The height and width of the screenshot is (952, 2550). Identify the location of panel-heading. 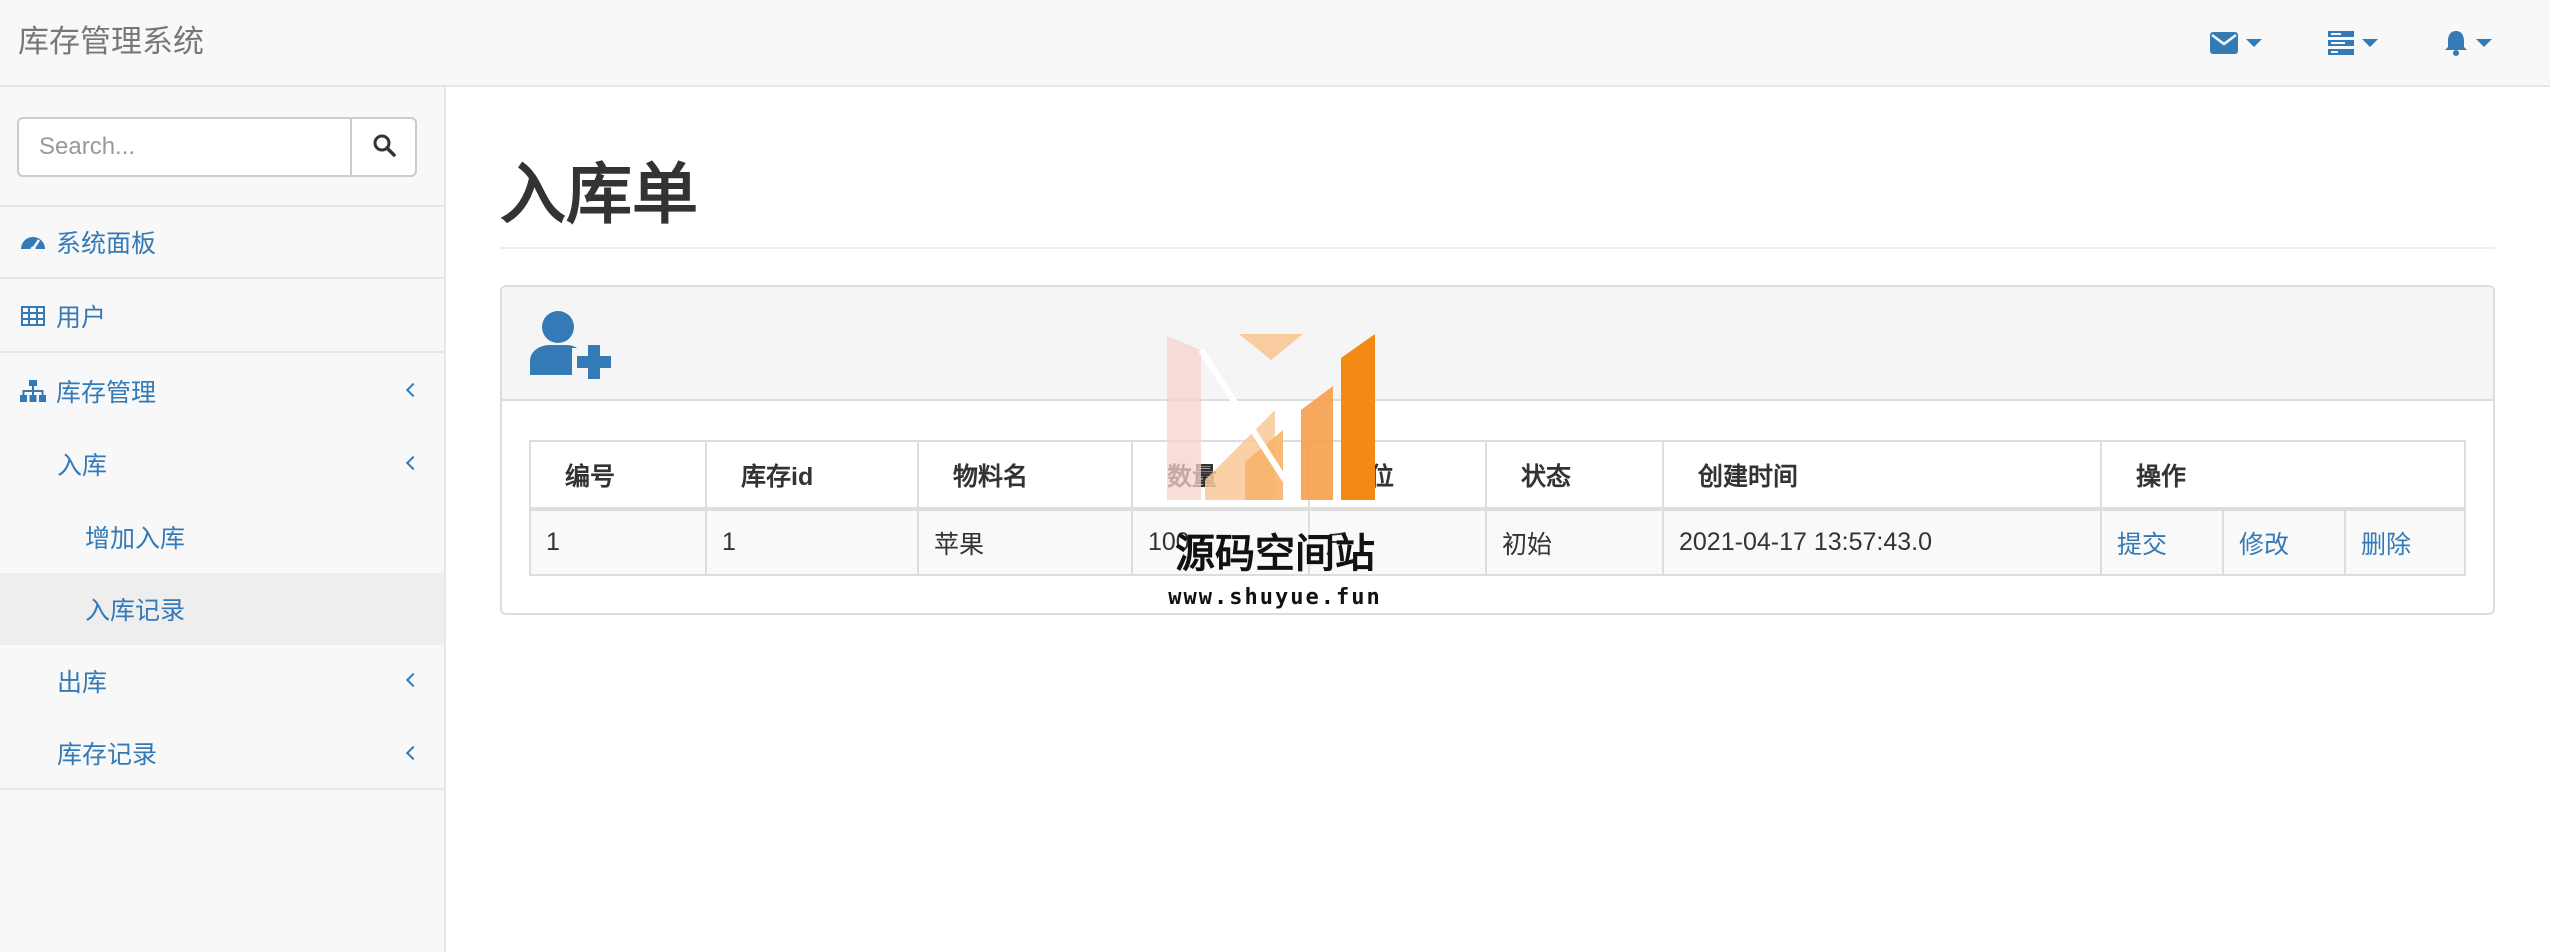
(1497, 344).